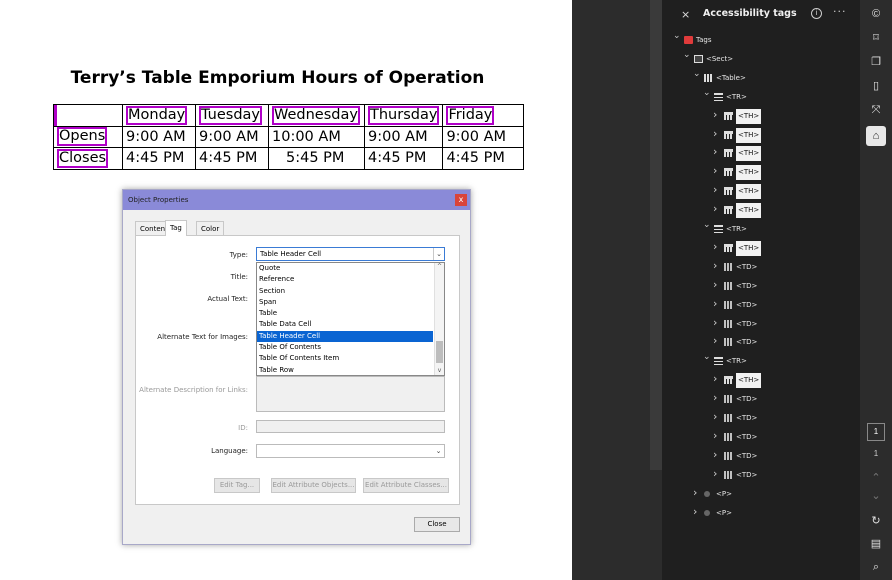 This screenshot has height=580, width=892. Describe the element at coordinates (461, 200) in the screenshot. I see `dialog-close-button: x` at that location.